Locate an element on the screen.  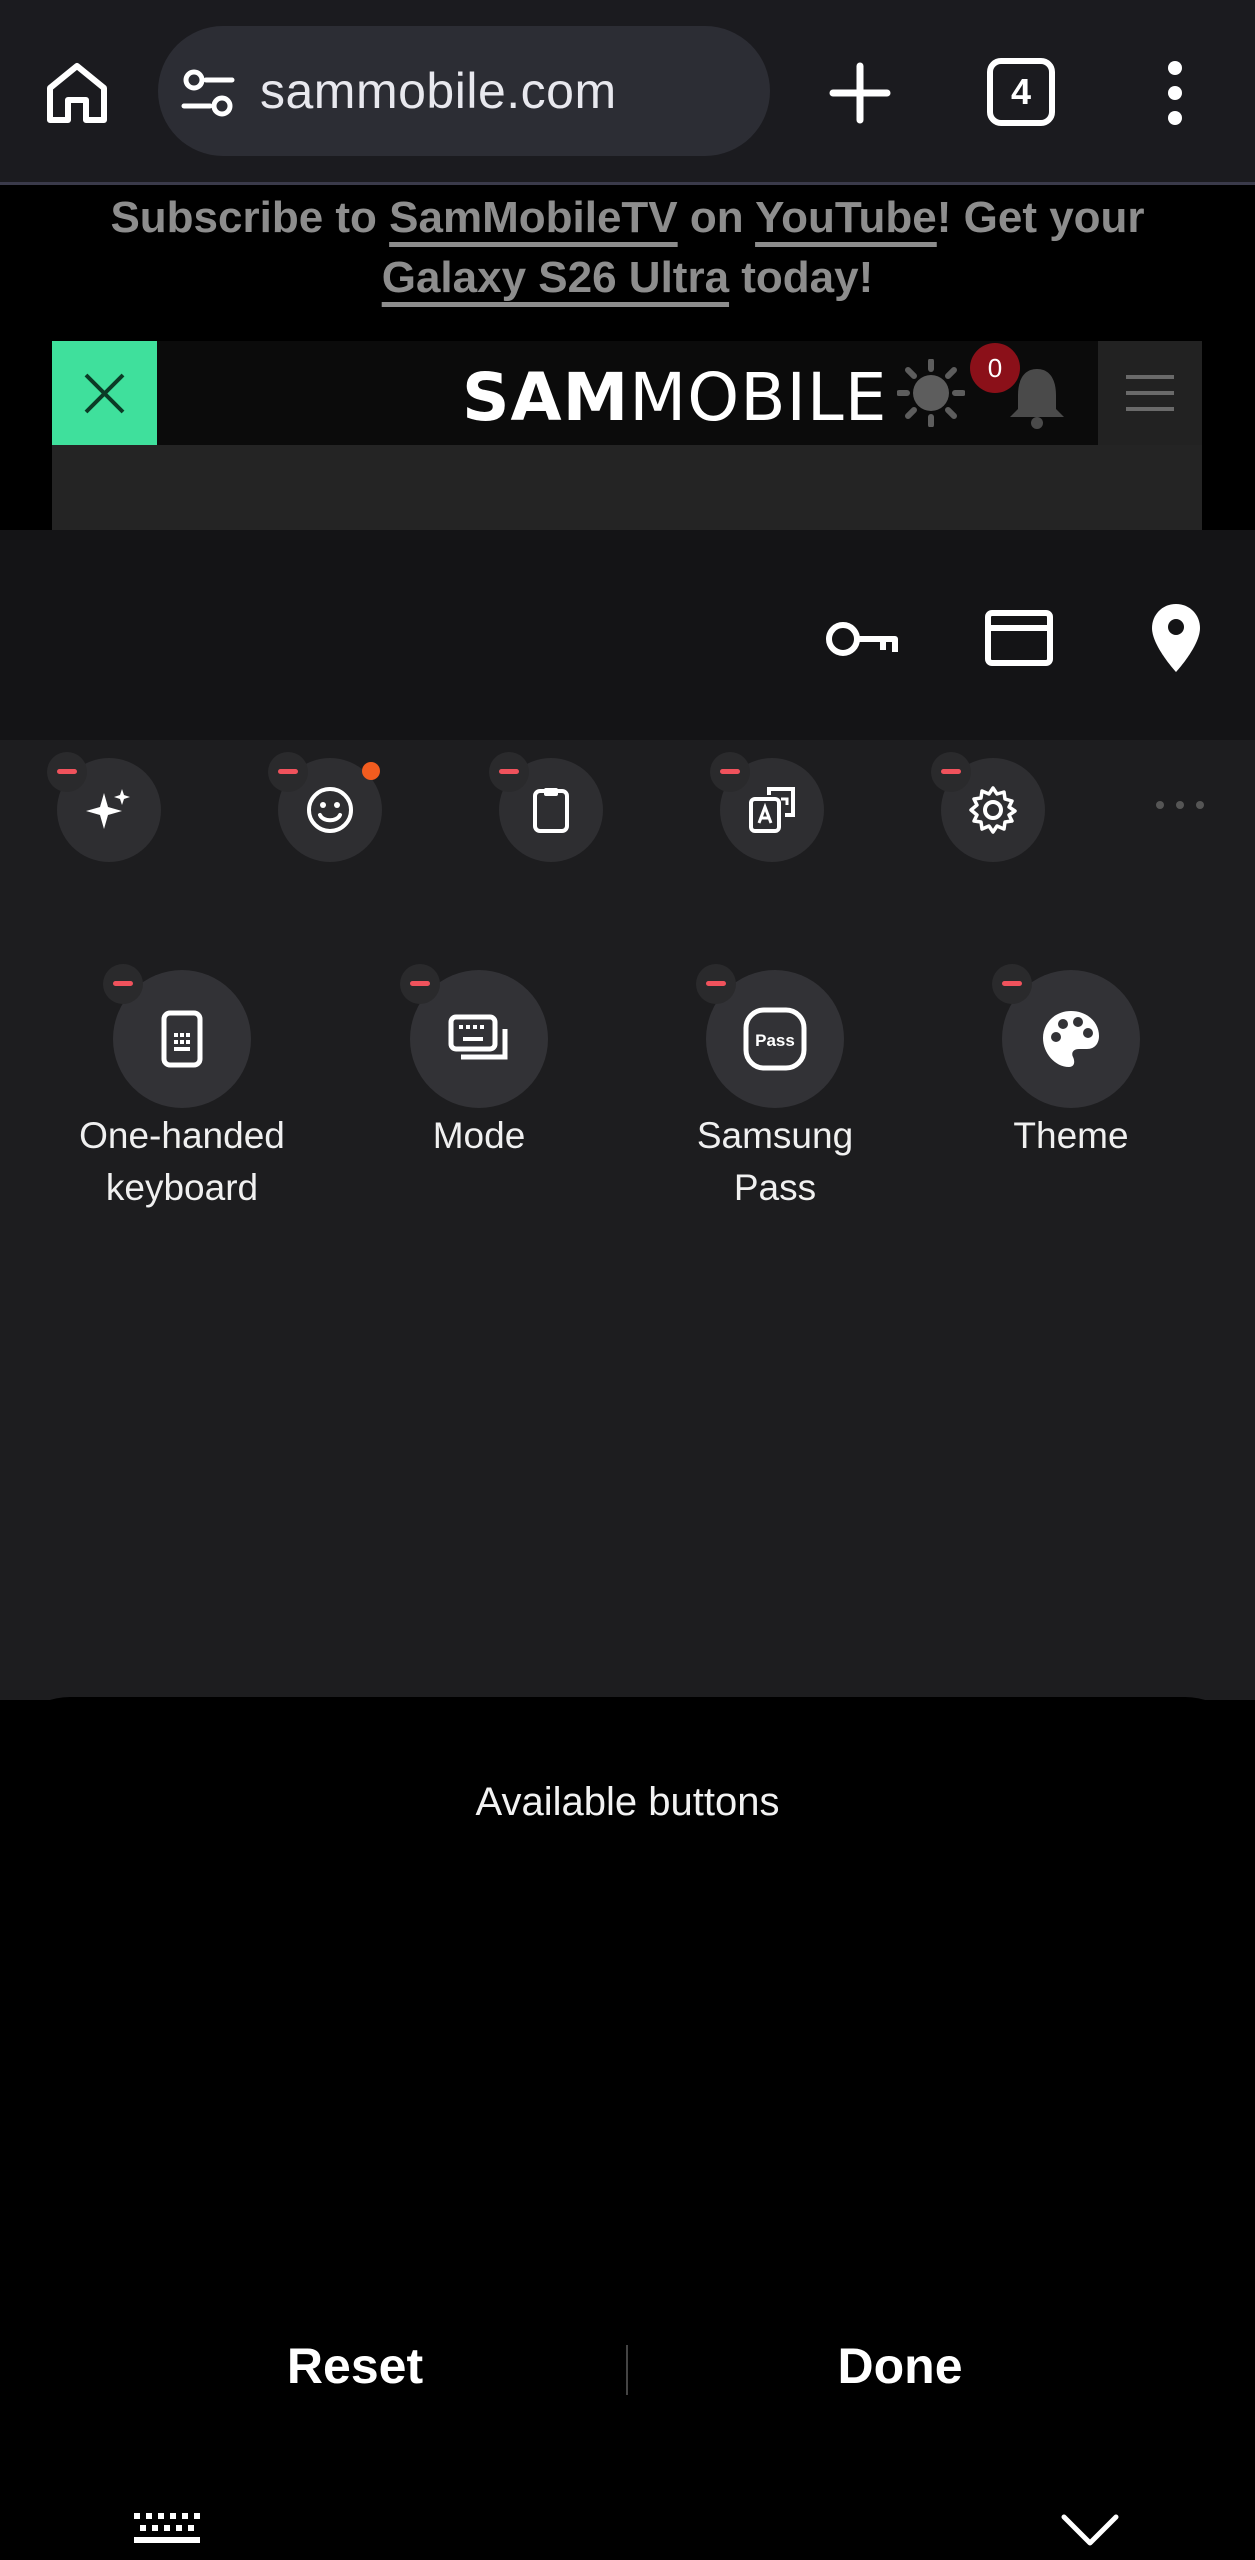
keyboard-icon is located at coordinates (166, 2529).